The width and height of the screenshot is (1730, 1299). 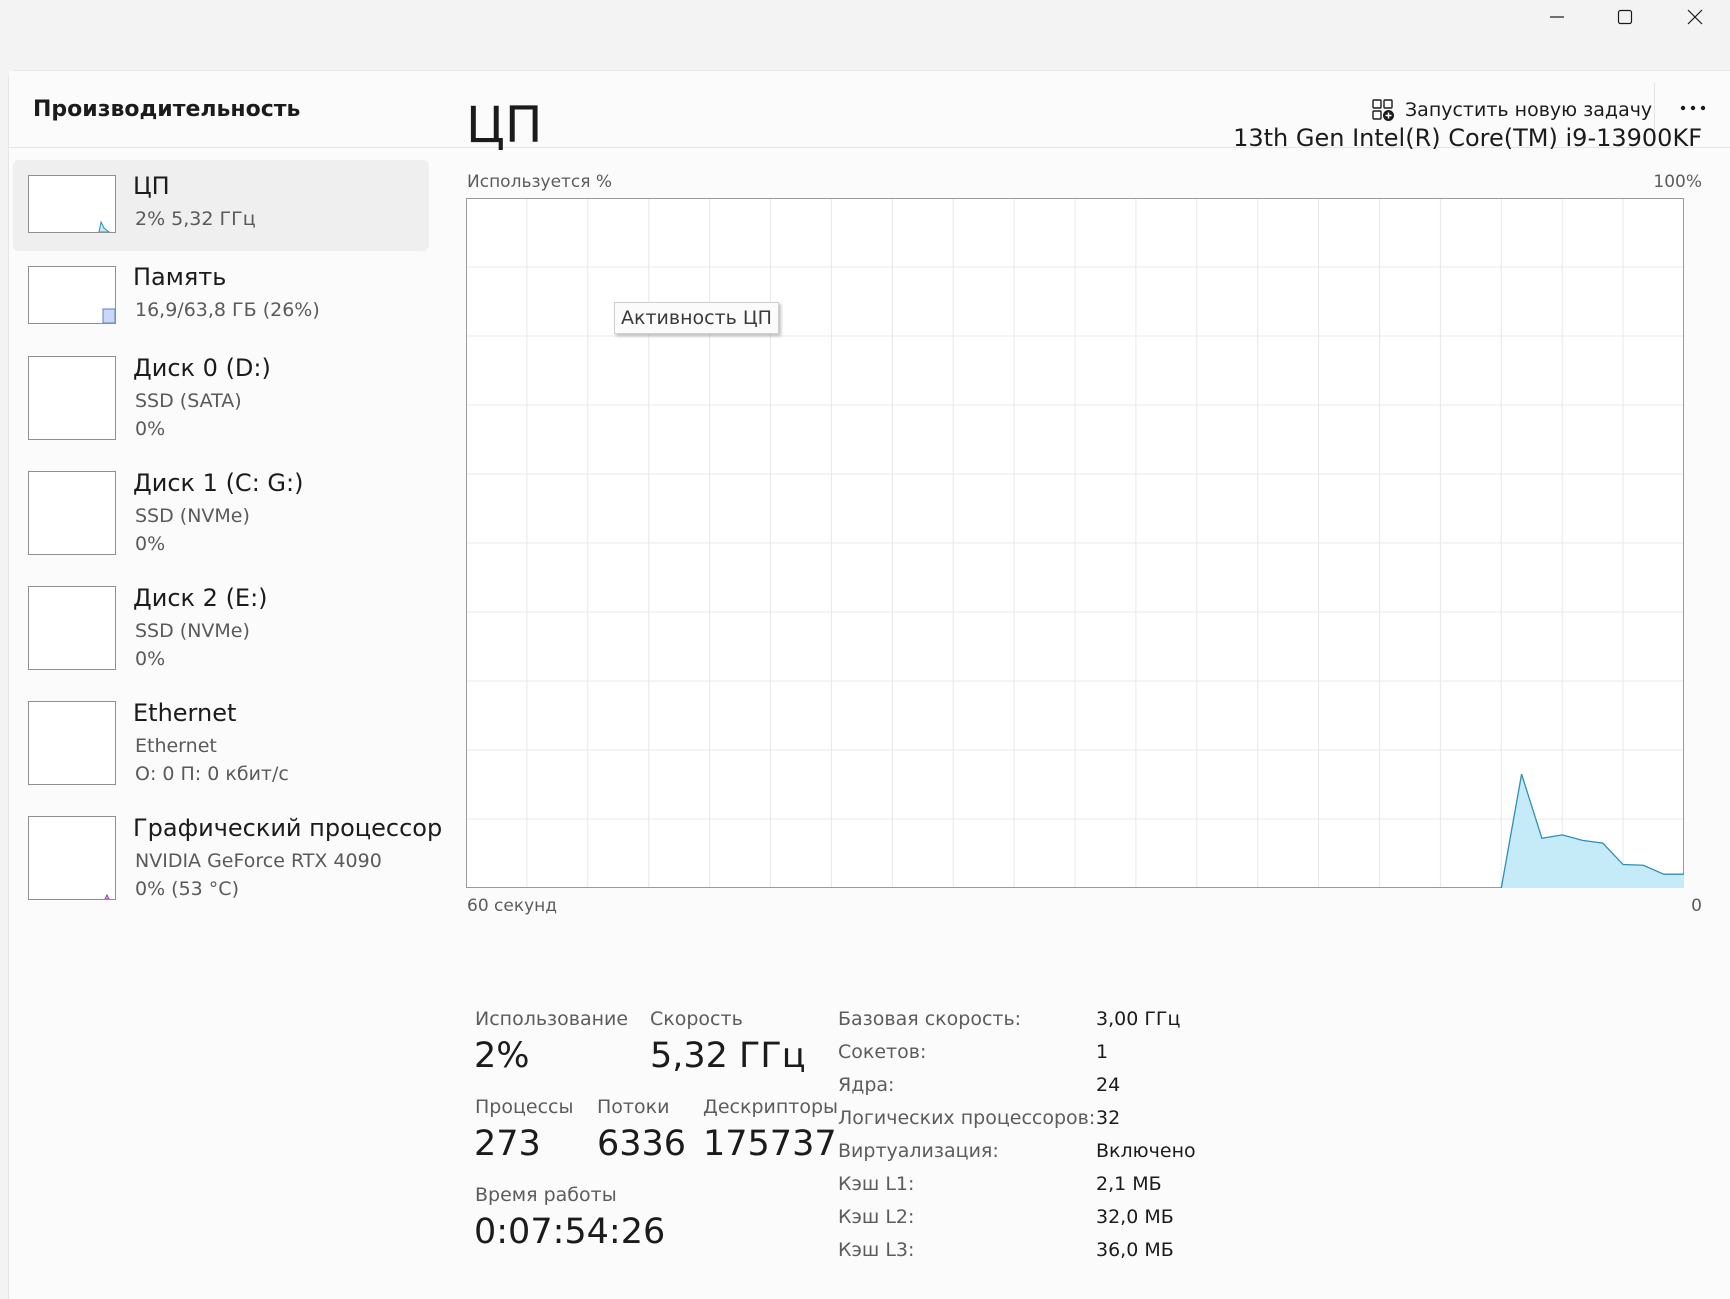 What do you see at coordinates (218, 483) in the screenshot?
I see `sidebar-item-title: Диск 1 (C: G:)` at bounding box center [218, 483].